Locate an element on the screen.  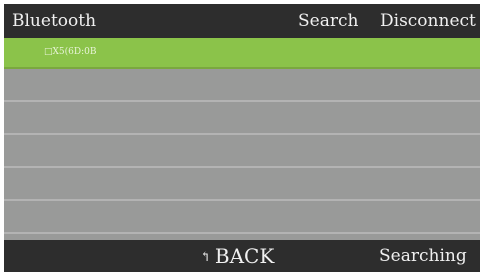
device-name: □X5(6D:0B is located at coordinates (70, 52).